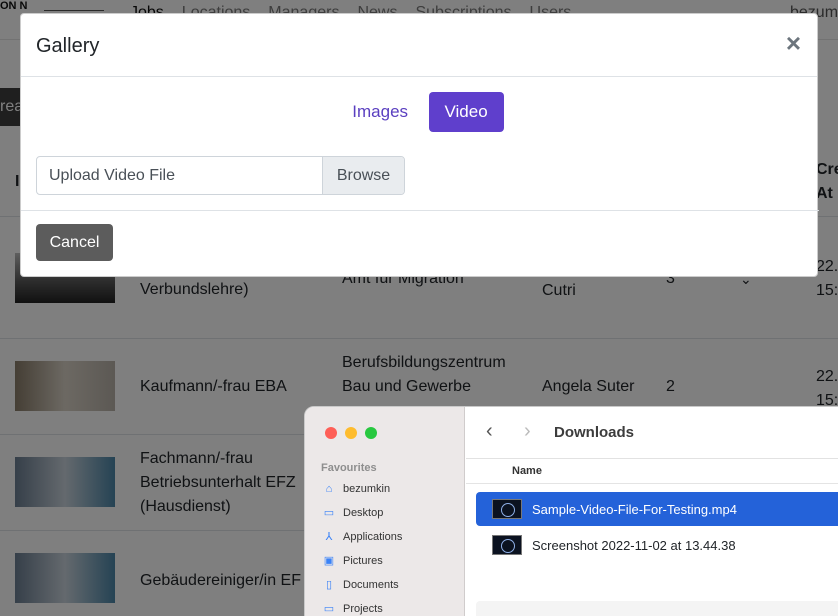  What do you see at coordinates (351, 433) in the screenshot?
I see `window-minimize-button` at bounding box center [351, 433].